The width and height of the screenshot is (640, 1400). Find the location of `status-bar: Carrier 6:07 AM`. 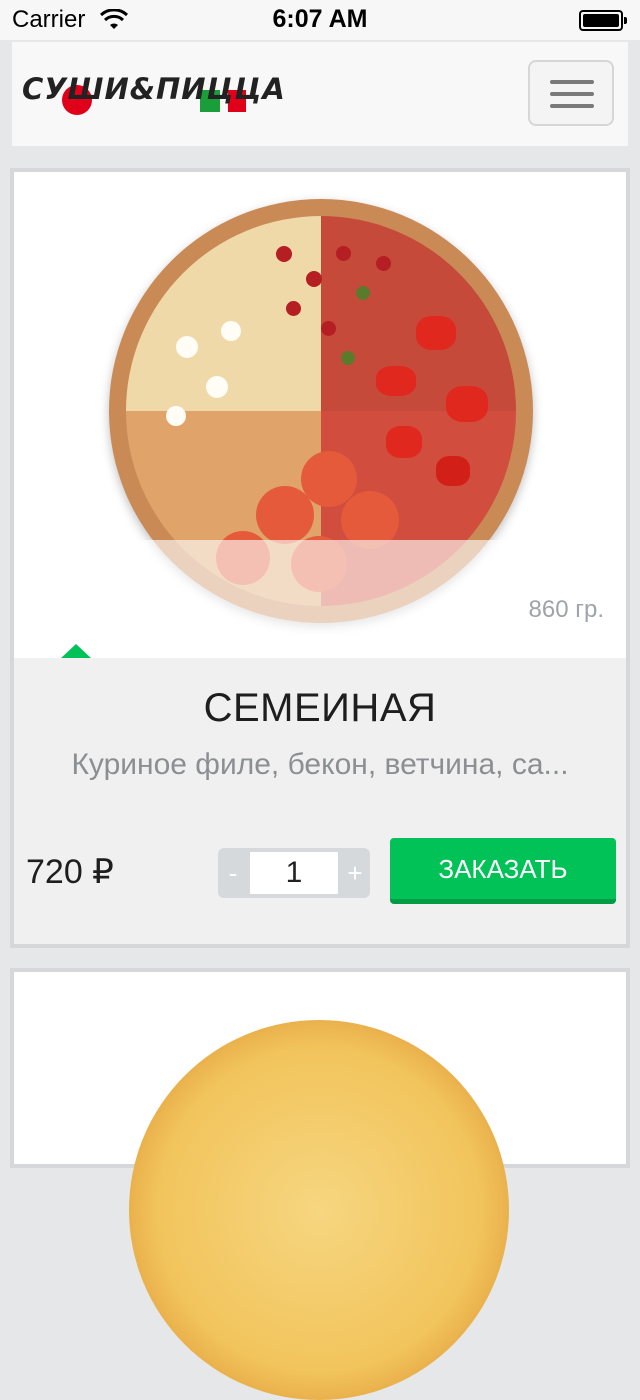

status-bar: Carrier 6:07 AM is located at coordinates (320, 20).